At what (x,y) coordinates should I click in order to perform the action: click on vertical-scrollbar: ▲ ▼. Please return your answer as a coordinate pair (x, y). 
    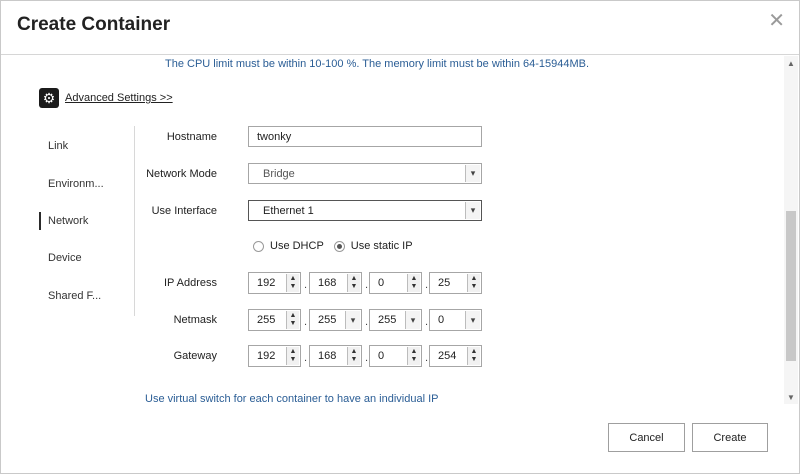
    Looking at the image, I should click on (791, 230).